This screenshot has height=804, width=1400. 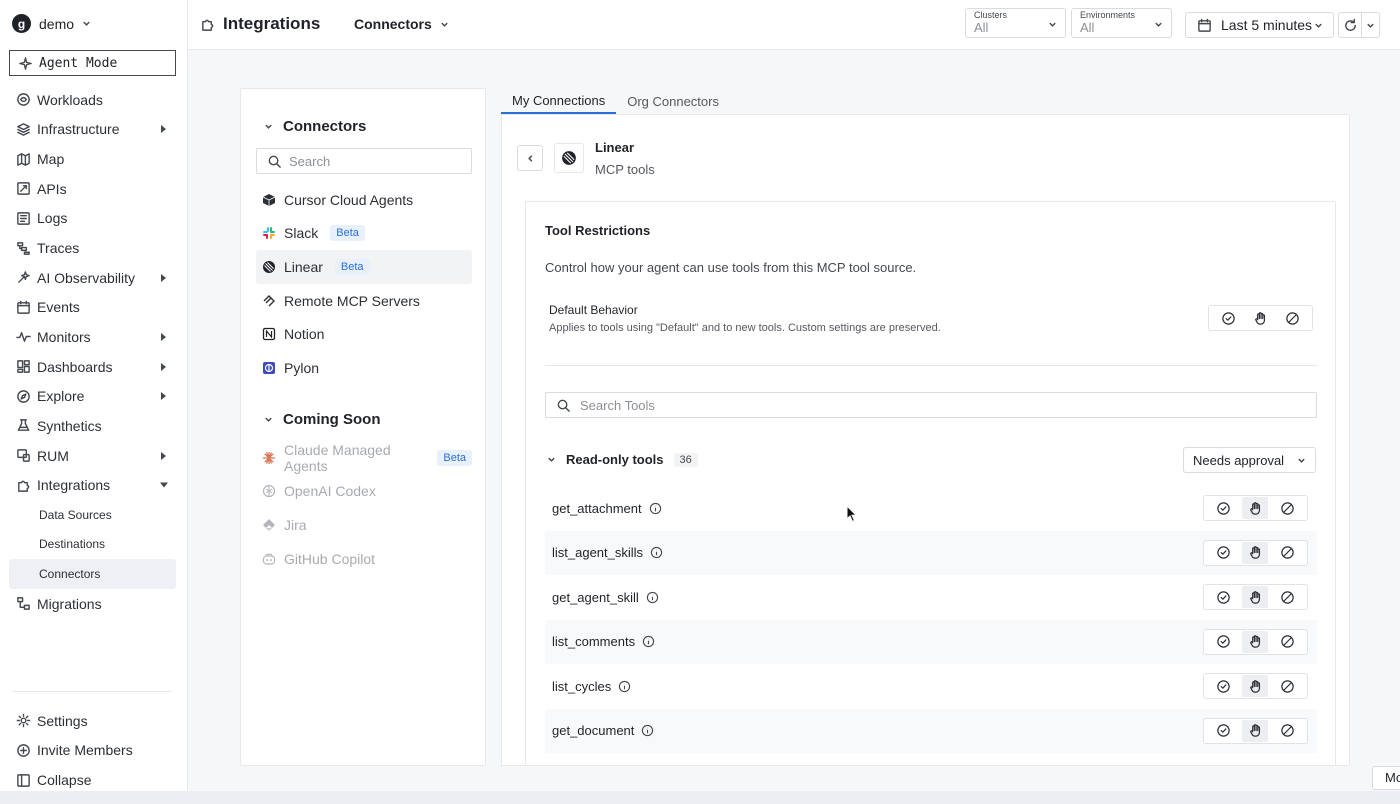 What do you see at coordinates (207, 24) in the screenshot?
I see `puzzle-icon` at bounding box center [207, 24].